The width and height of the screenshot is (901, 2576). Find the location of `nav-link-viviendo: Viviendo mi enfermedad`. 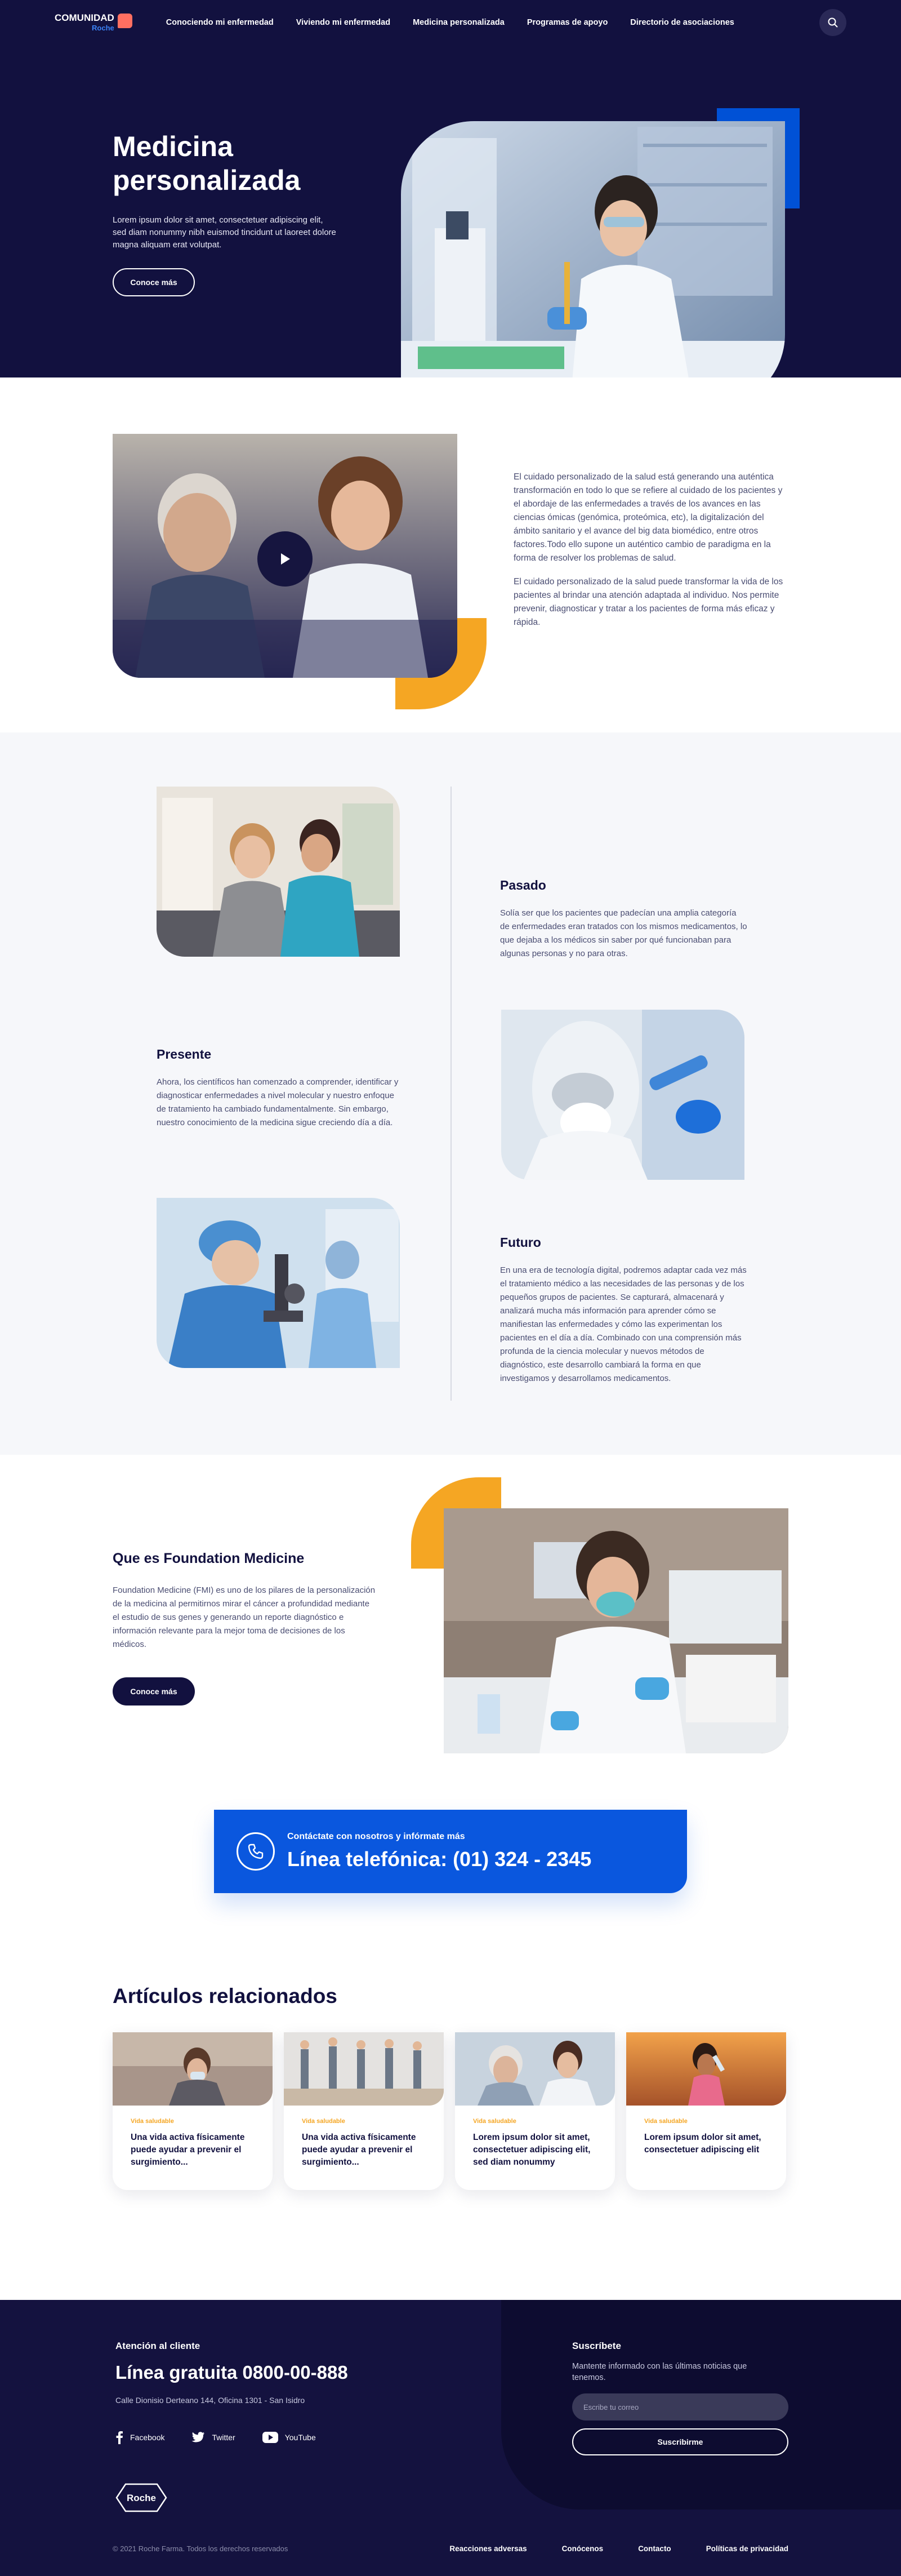

nav-link-viviendo: Viviendo mi enfermedad is located at coordinates (343, 22).